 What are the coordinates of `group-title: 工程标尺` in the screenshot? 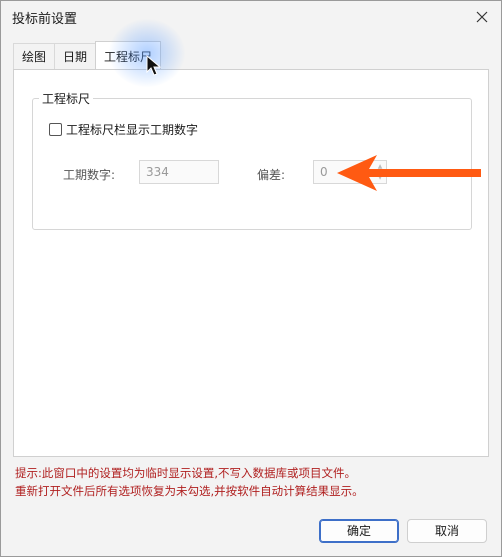 It's located at (66, 98).